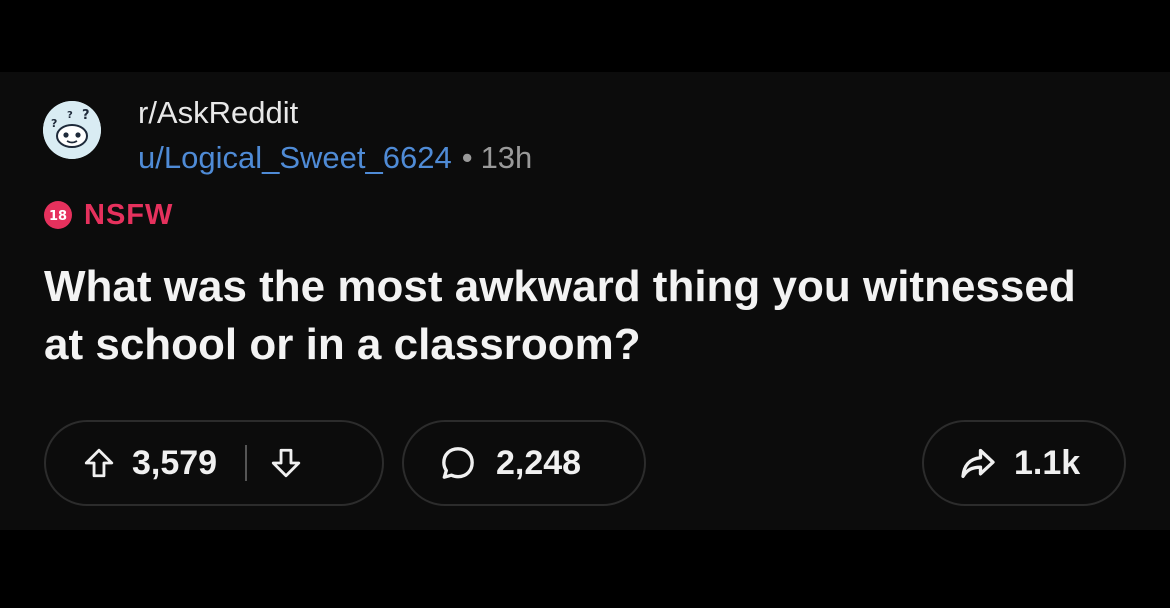 This screenshot has height=608, width=1170. Describe the element at coordinates (978, 463) in the screenshot. I see `share-arrow-icon` at that location.